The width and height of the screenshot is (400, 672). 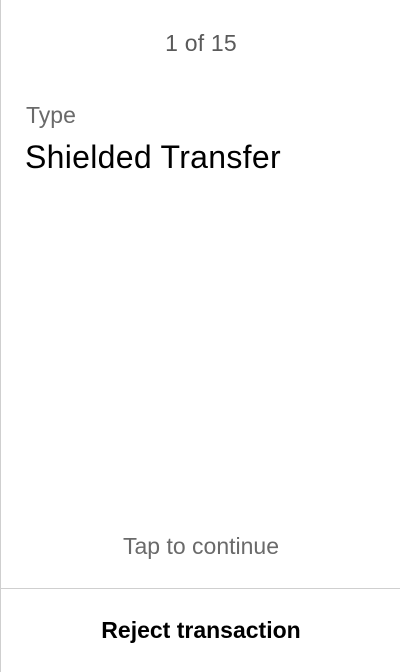 I want to click on page-indicator: 1 of 15, so click(x=201, y=43).